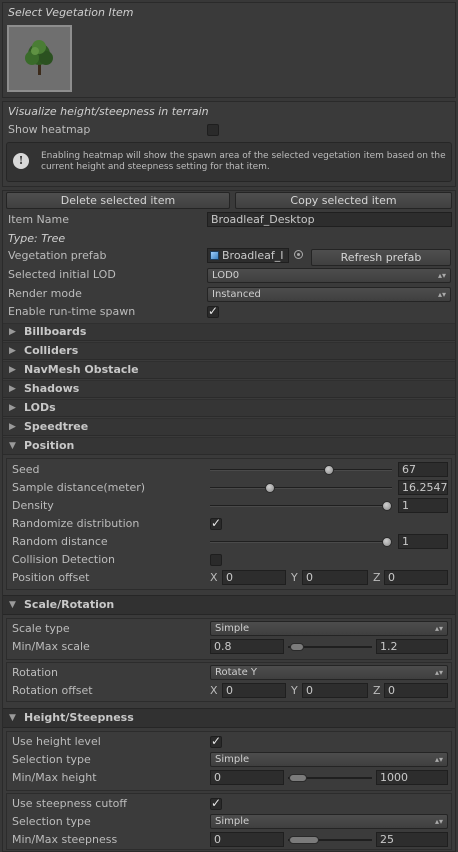 The width and height of the screenshot is (458, 852). Describe the element at coordinates (254, 577) in the screenshot. I see `position-offset-x-field: 0` at that location.